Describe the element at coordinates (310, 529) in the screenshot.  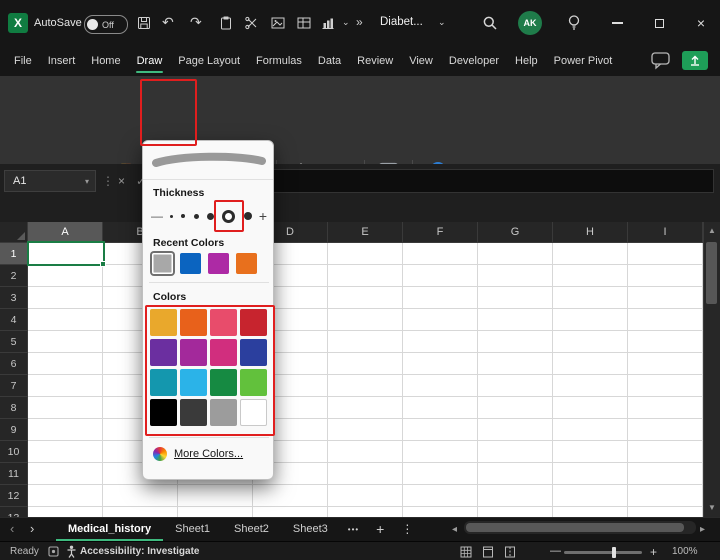
I see `sheet-tab-sheet3: Sheet3` at that location.